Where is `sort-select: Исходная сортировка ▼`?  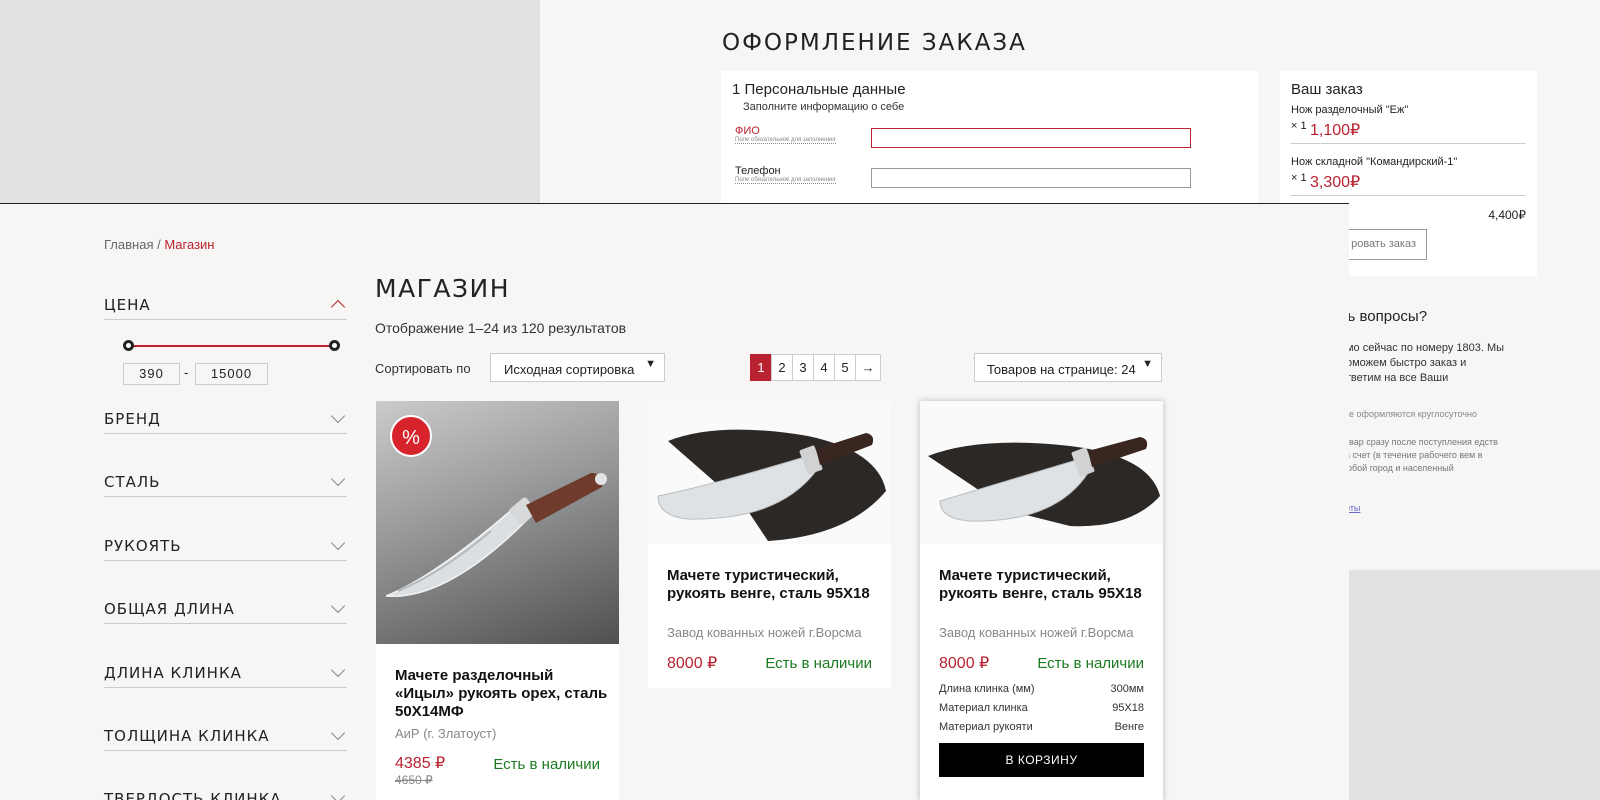
sort-select: Исходная сортировка ▼ is located at coordinates (577, 367).